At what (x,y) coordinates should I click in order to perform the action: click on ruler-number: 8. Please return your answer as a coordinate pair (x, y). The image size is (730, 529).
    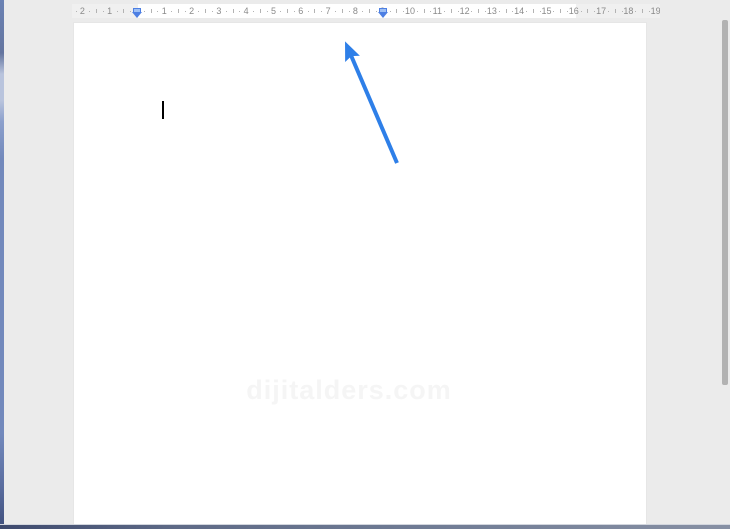
    Looking at the image, I should click on (355, 11).